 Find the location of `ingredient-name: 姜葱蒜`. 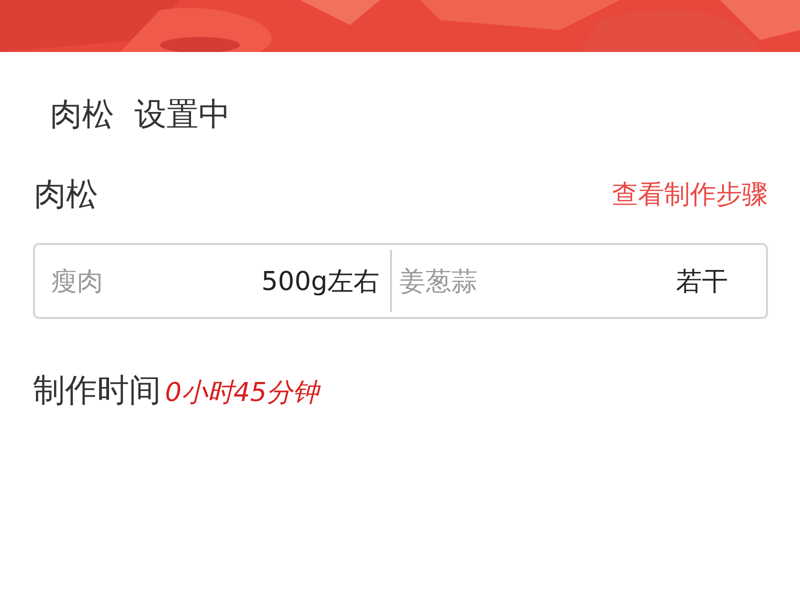

ingredient-name: 姜葱蒜 is located at coordinates (439, 282).